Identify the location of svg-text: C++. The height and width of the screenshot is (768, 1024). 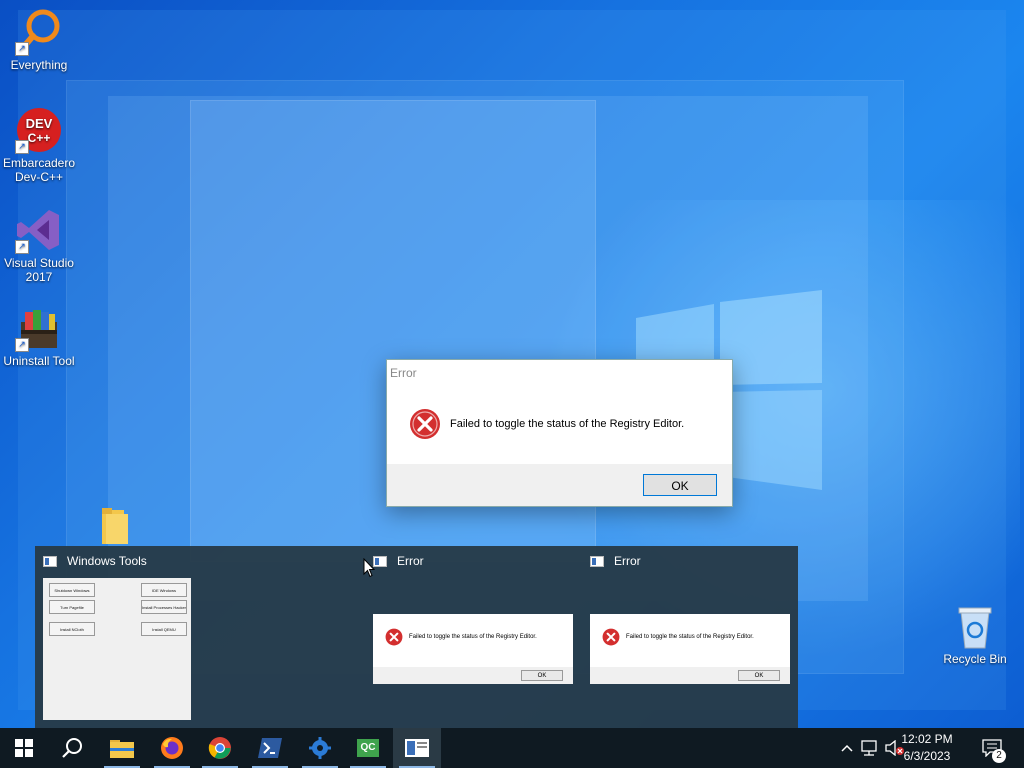
(39, 138).